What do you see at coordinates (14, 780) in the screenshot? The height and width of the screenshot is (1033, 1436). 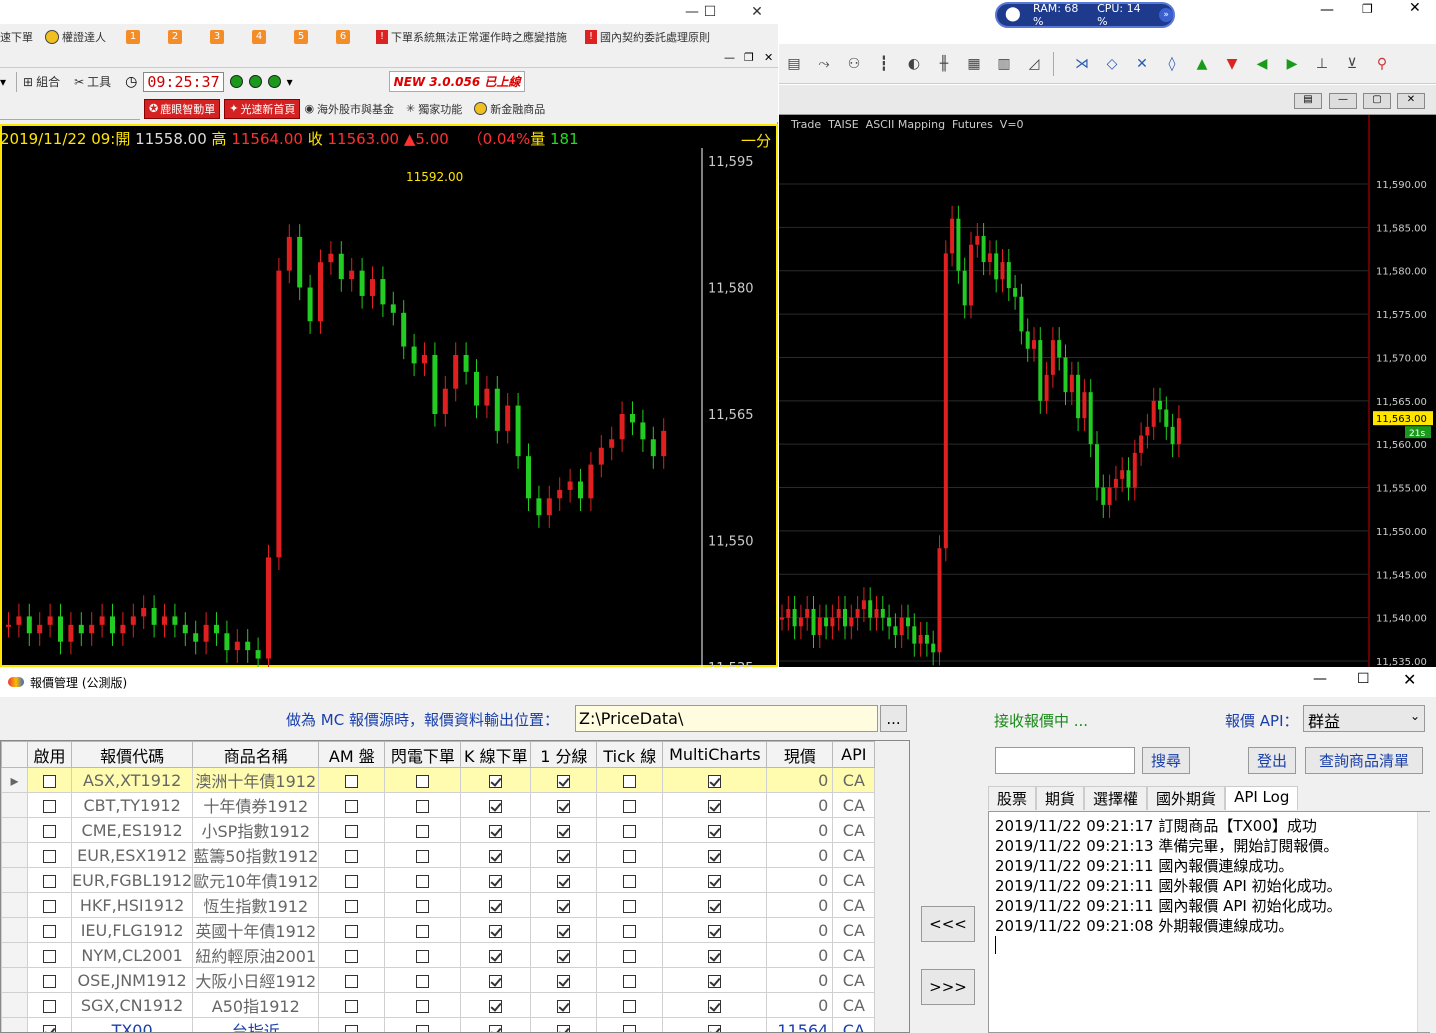 I see `row-indicator: ▸` at bounding box center [14, 780].